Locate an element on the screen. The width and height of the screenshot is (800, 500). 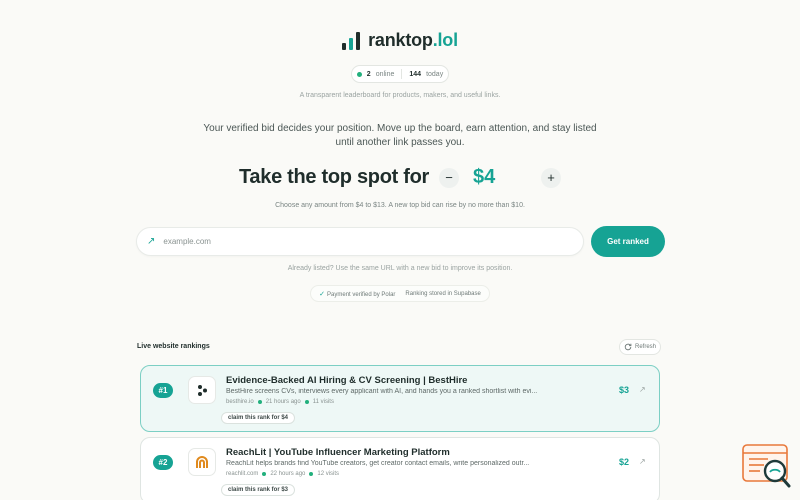
site-domain: reachlit.com is located at coordinates (242, 474).